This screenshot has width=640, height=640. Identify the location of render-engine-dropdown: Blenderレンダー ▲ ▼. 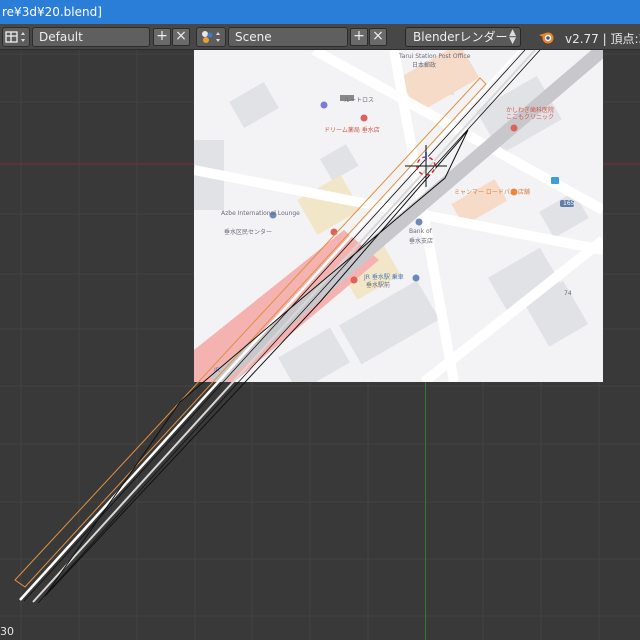
(463, 37).